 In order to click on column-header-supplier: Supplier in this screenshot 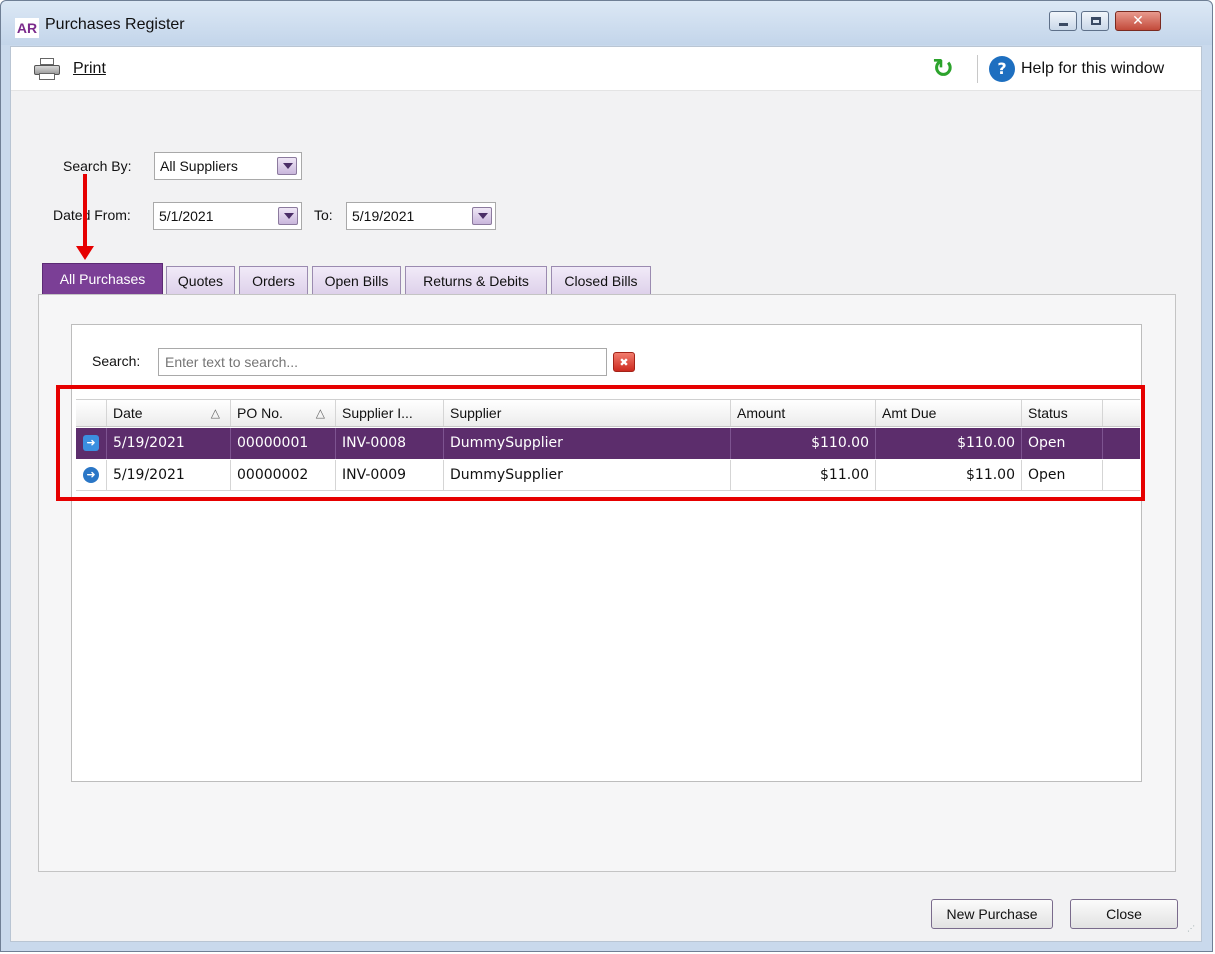, I will do `click(587, 413)`.